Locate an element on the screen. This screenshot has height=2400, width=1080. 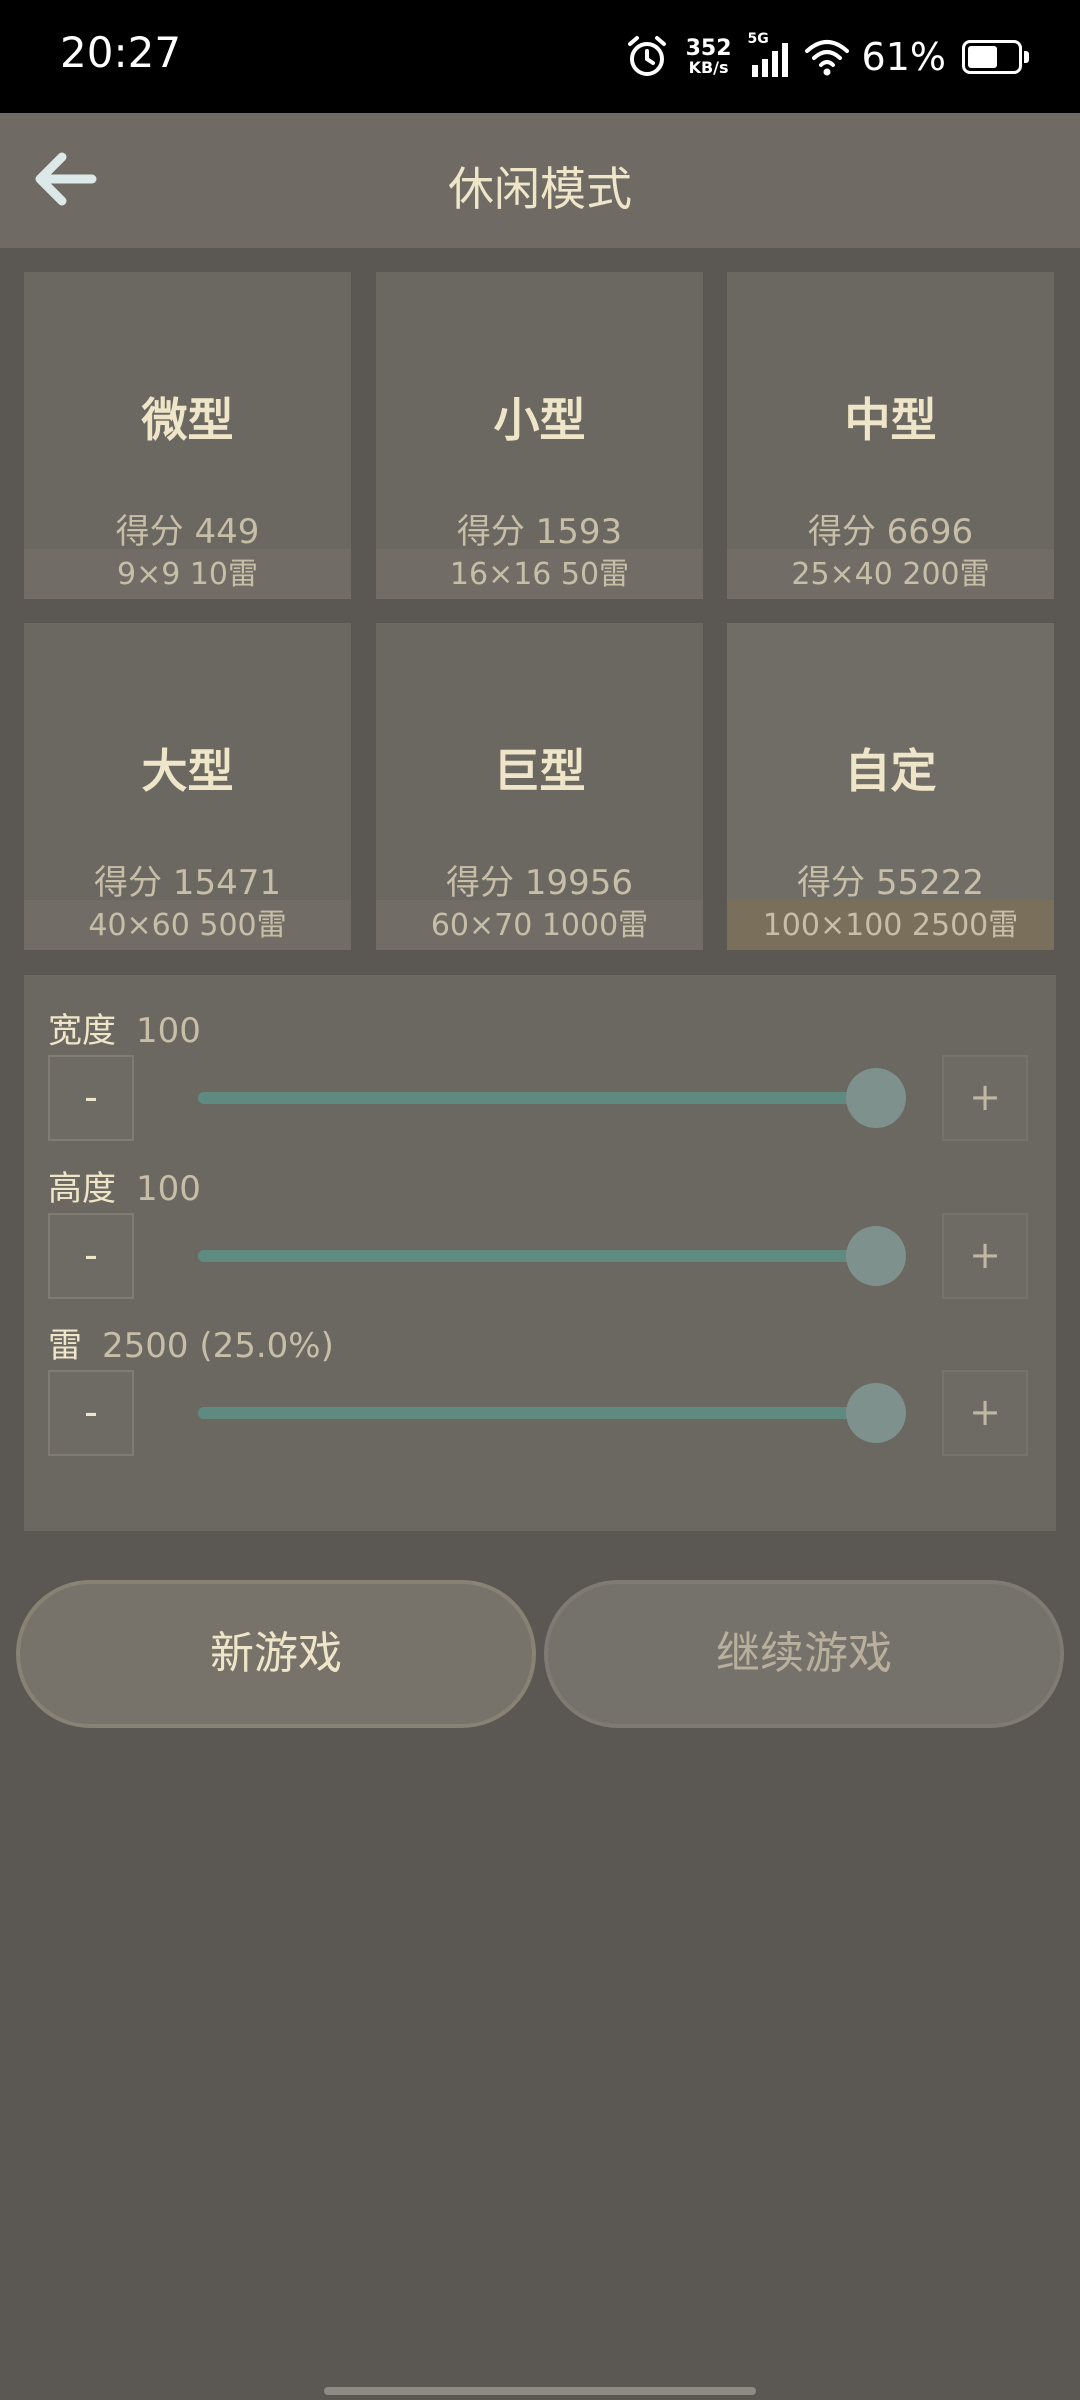
network-speed-unit: KB/s is located at coordinates (708, 67).